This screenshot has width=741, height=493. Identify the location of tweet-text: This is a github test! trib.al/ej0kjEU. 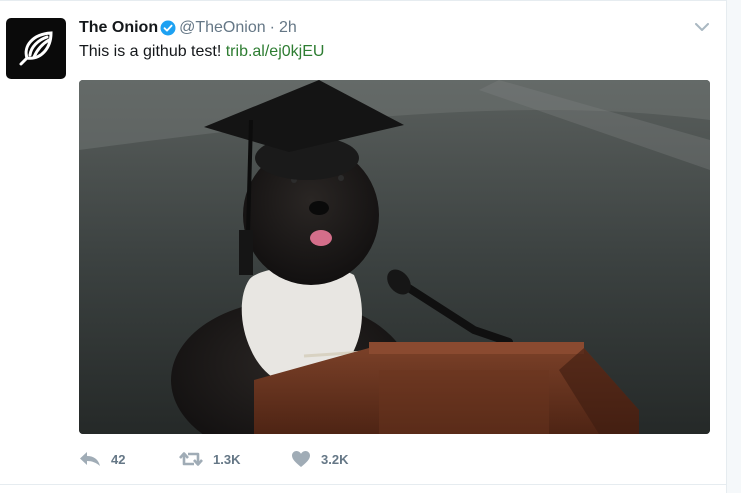
(201, 52).